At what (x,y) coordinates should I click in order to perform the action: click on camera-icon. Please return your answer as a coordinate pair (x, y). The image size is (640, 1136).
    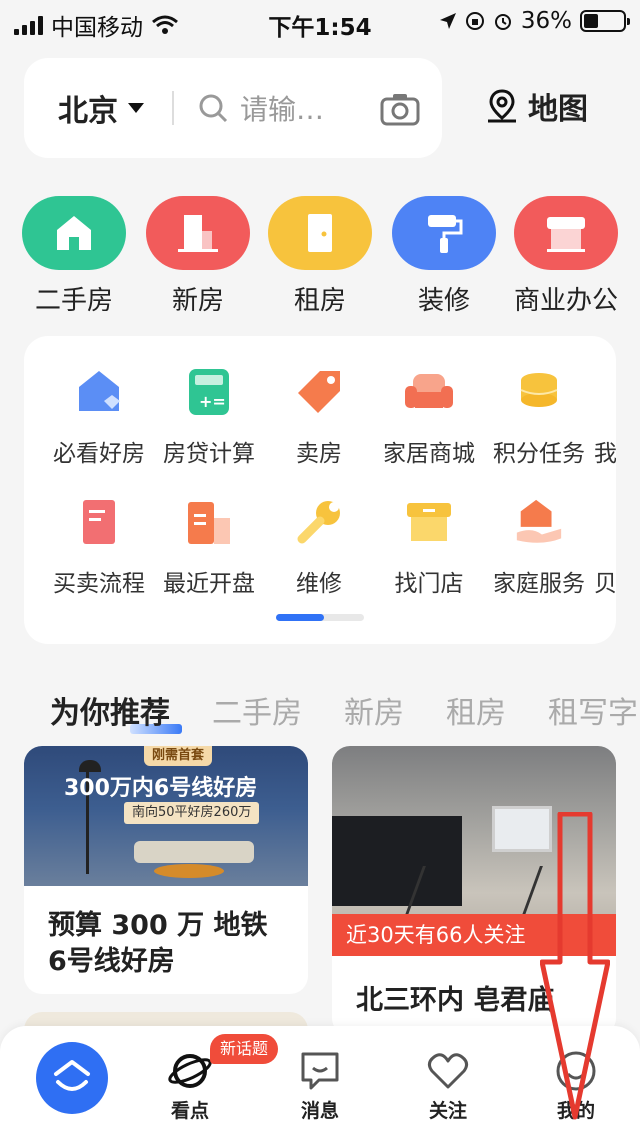
    Looking at the image, I should click on (400, 109).